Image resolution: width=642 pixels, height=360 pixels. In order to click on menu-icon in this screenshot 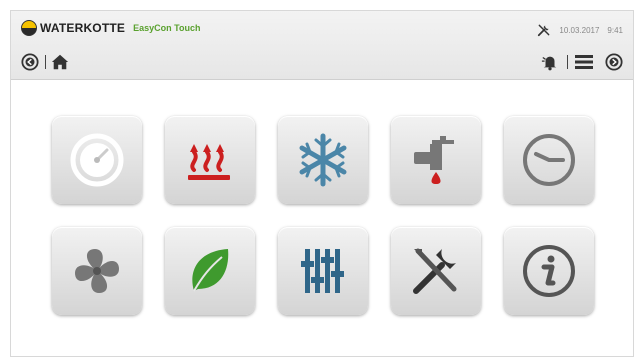, I will do `click(584, 62)`.